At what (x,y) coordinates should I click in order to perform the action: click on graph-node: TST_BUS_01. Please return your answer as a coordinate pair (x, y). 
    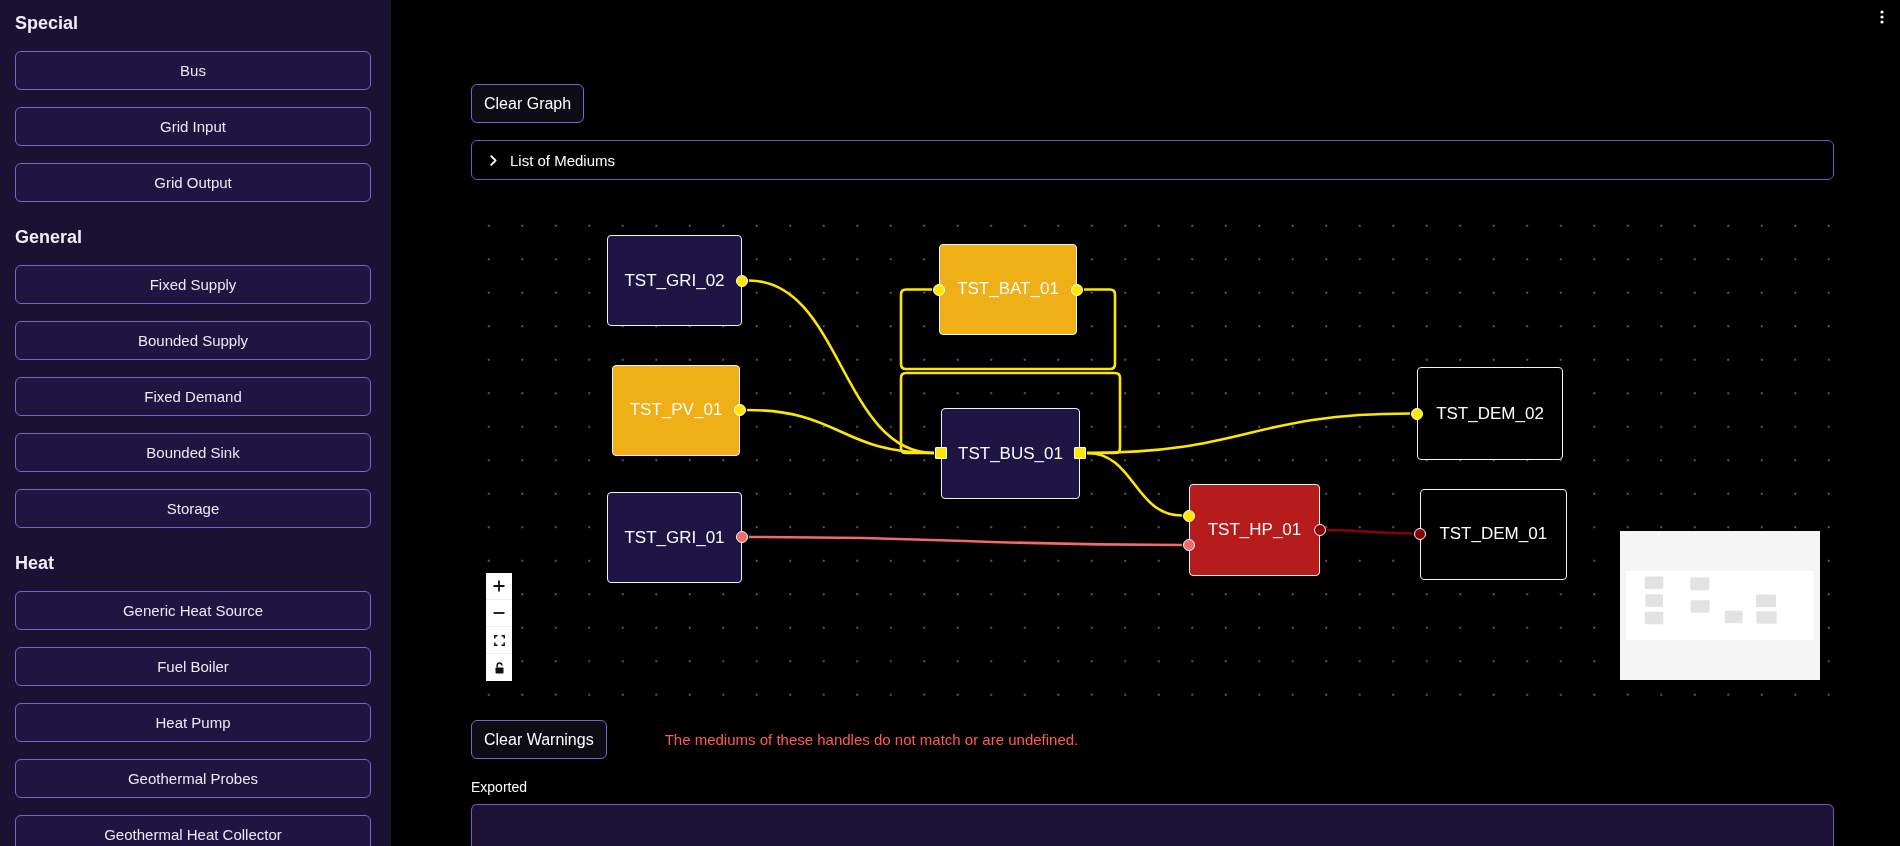
    Looking at the image, I should click on (1010, 453).